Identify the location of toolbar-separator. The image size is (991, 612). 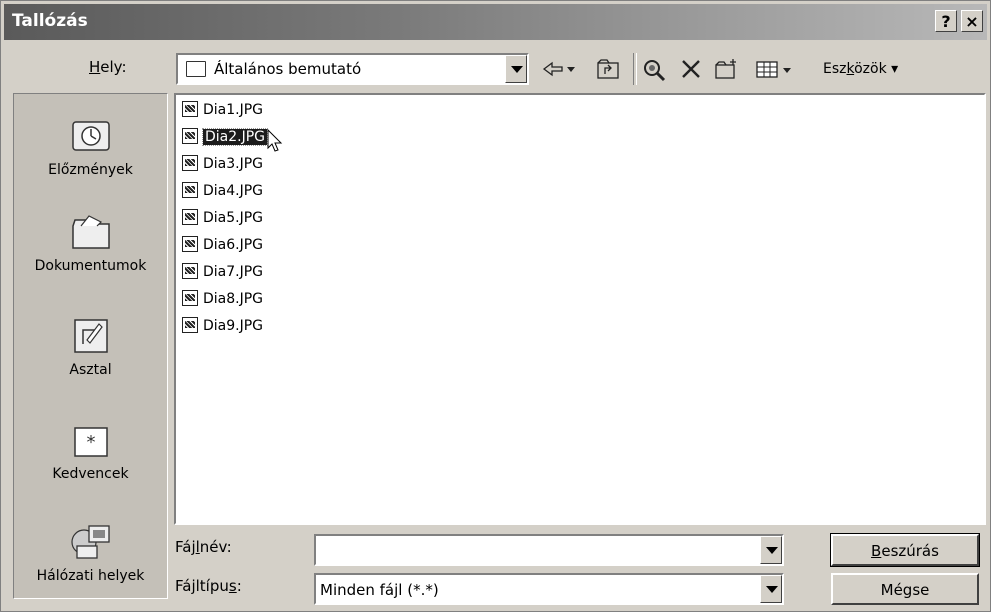
(635, 69).